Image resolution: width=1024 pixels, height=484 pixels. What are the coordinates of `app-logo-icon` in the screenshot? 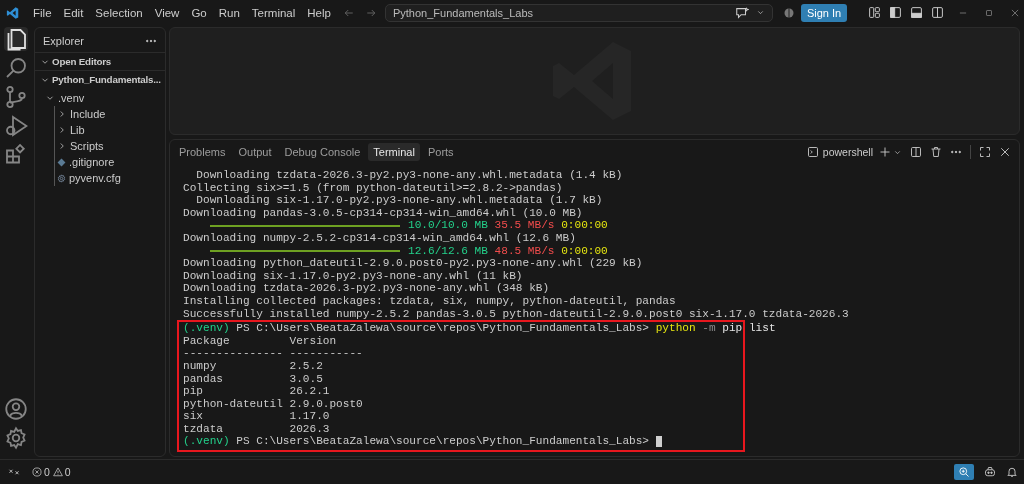 It's located at (13, 12).